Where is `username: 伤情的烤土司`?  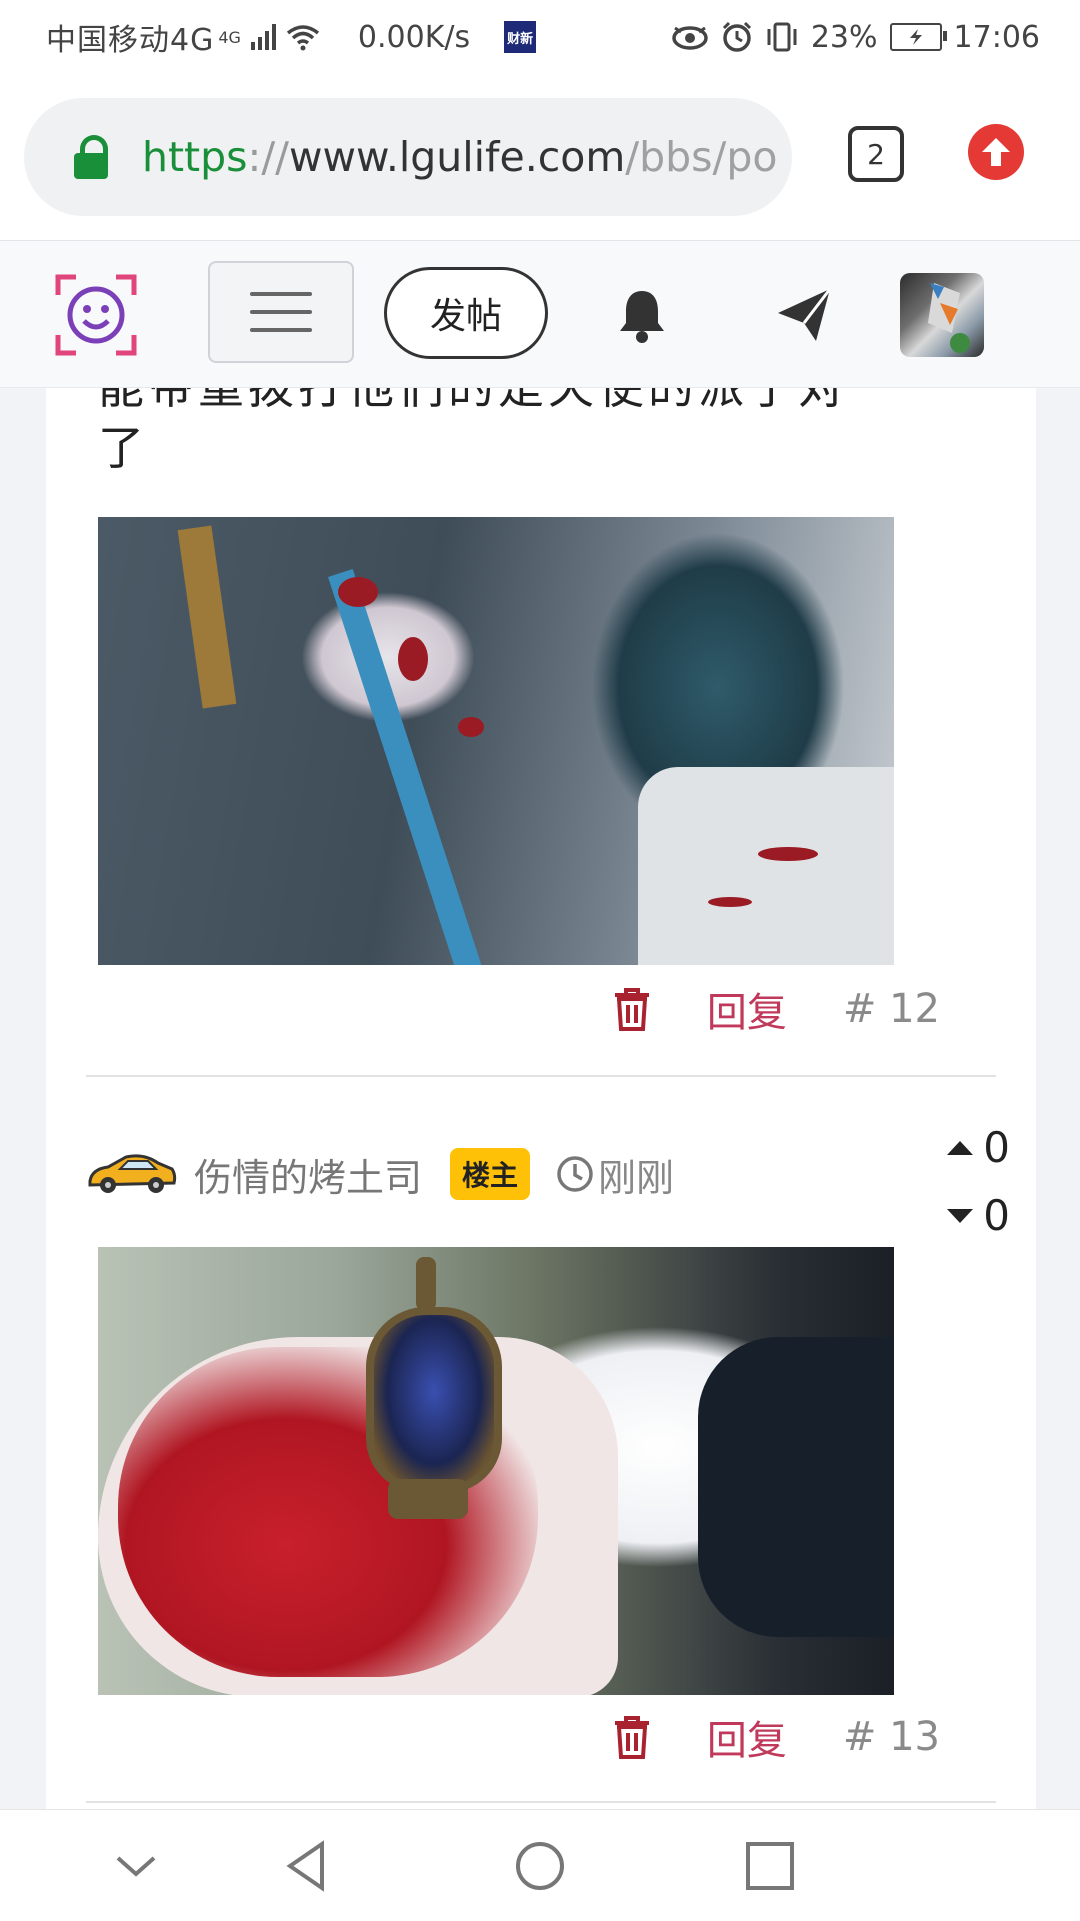 username: 伤情的烤土司 is located at coordinates (308, 1174).